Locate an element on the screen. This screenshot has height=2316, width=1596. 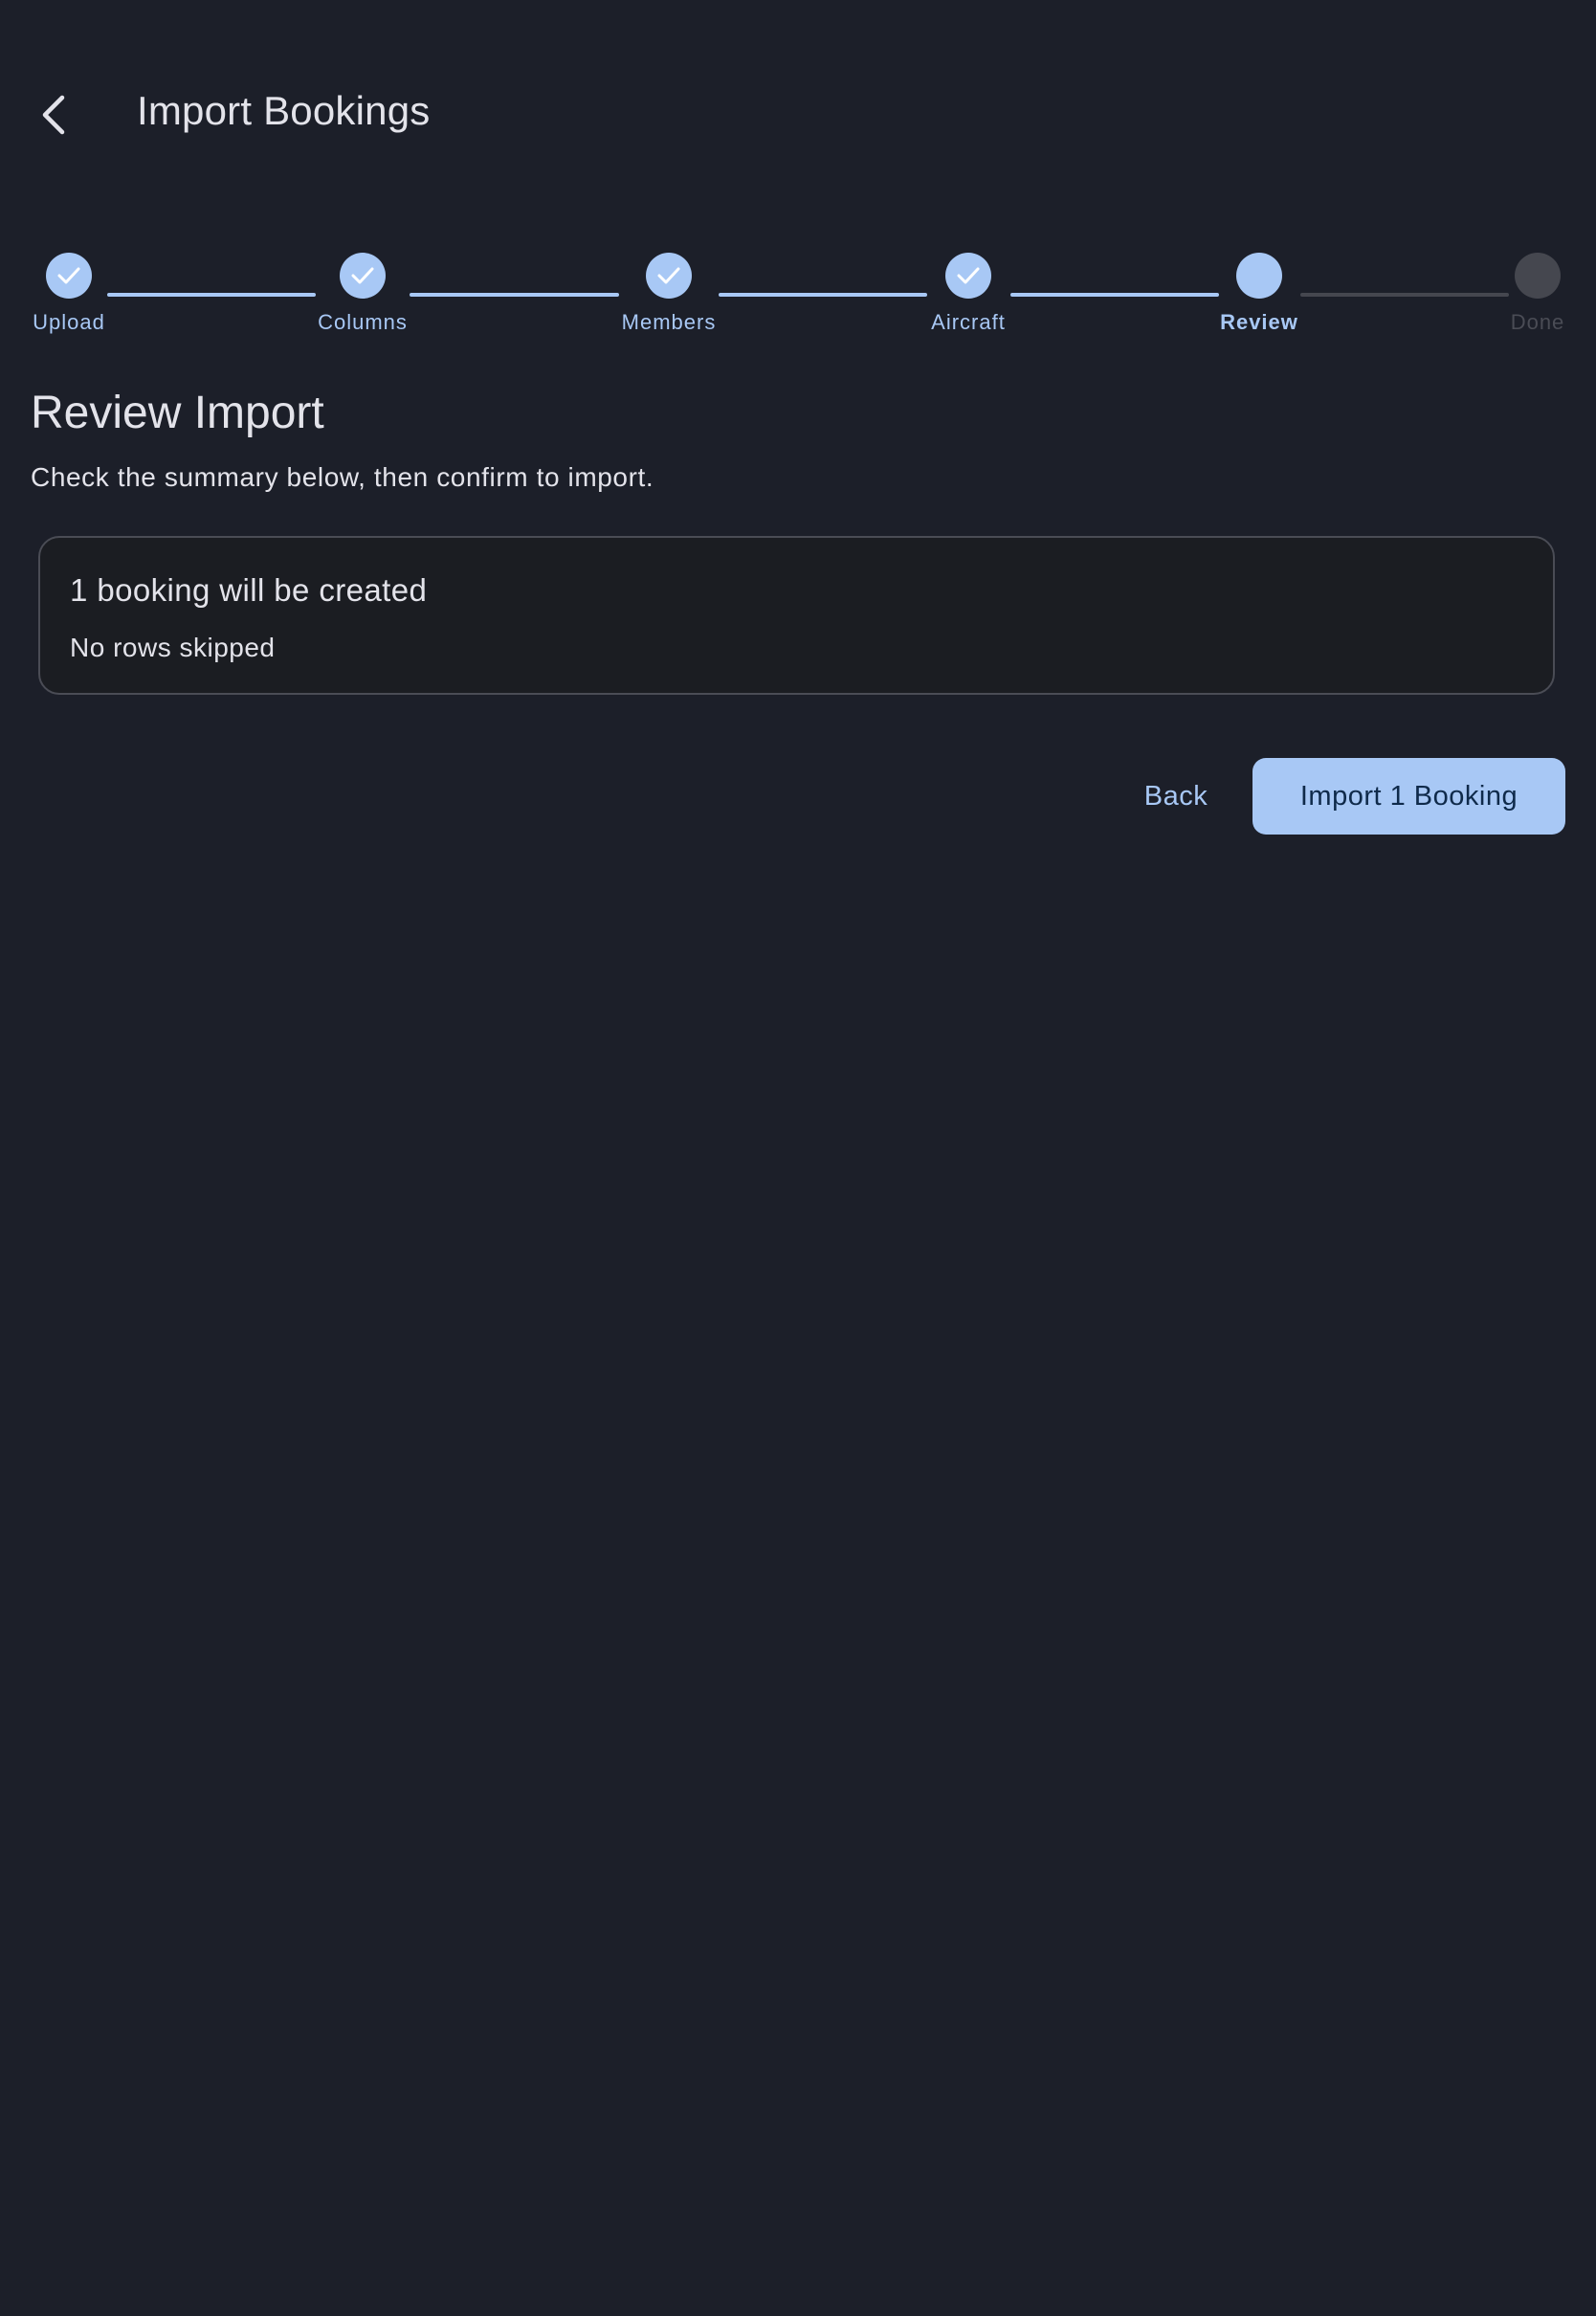
step-done: Done is located at coordinates (1529, 292).